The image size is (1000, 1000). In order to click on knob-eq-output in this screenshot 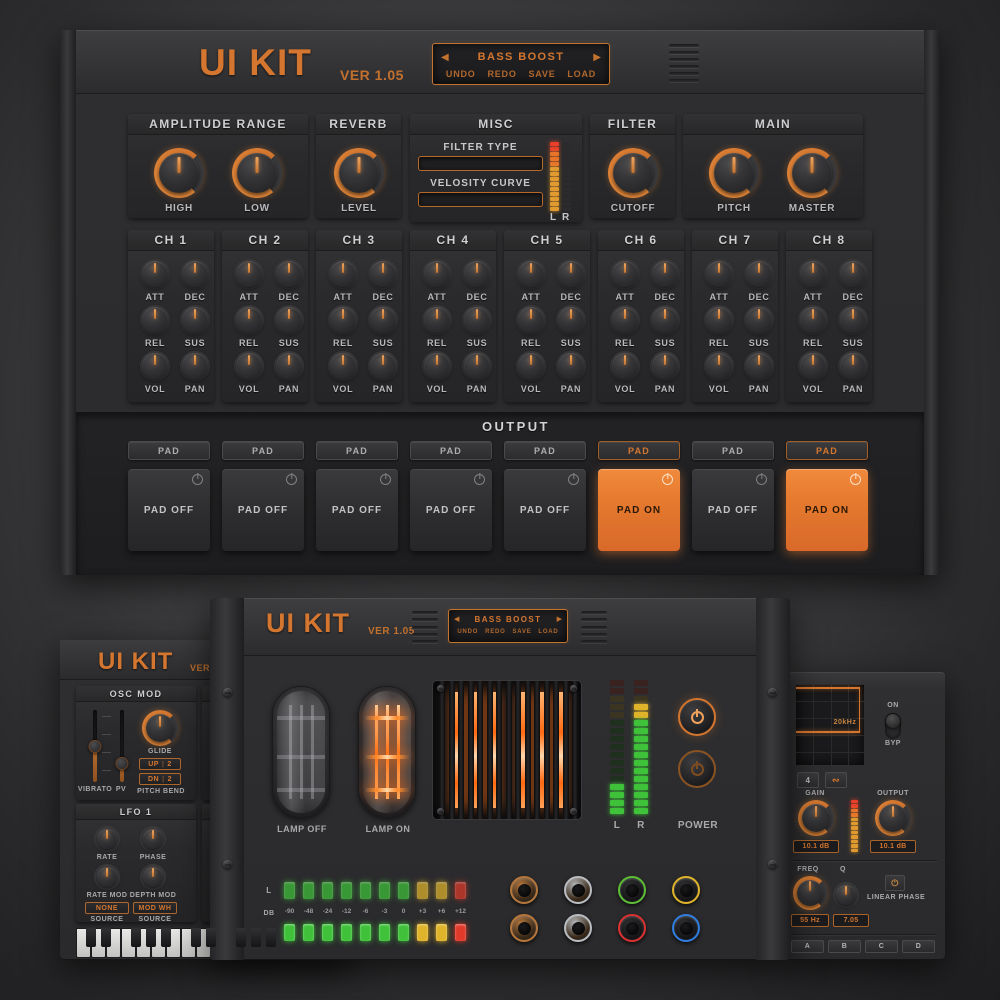, I will do `click(893, 818)`.